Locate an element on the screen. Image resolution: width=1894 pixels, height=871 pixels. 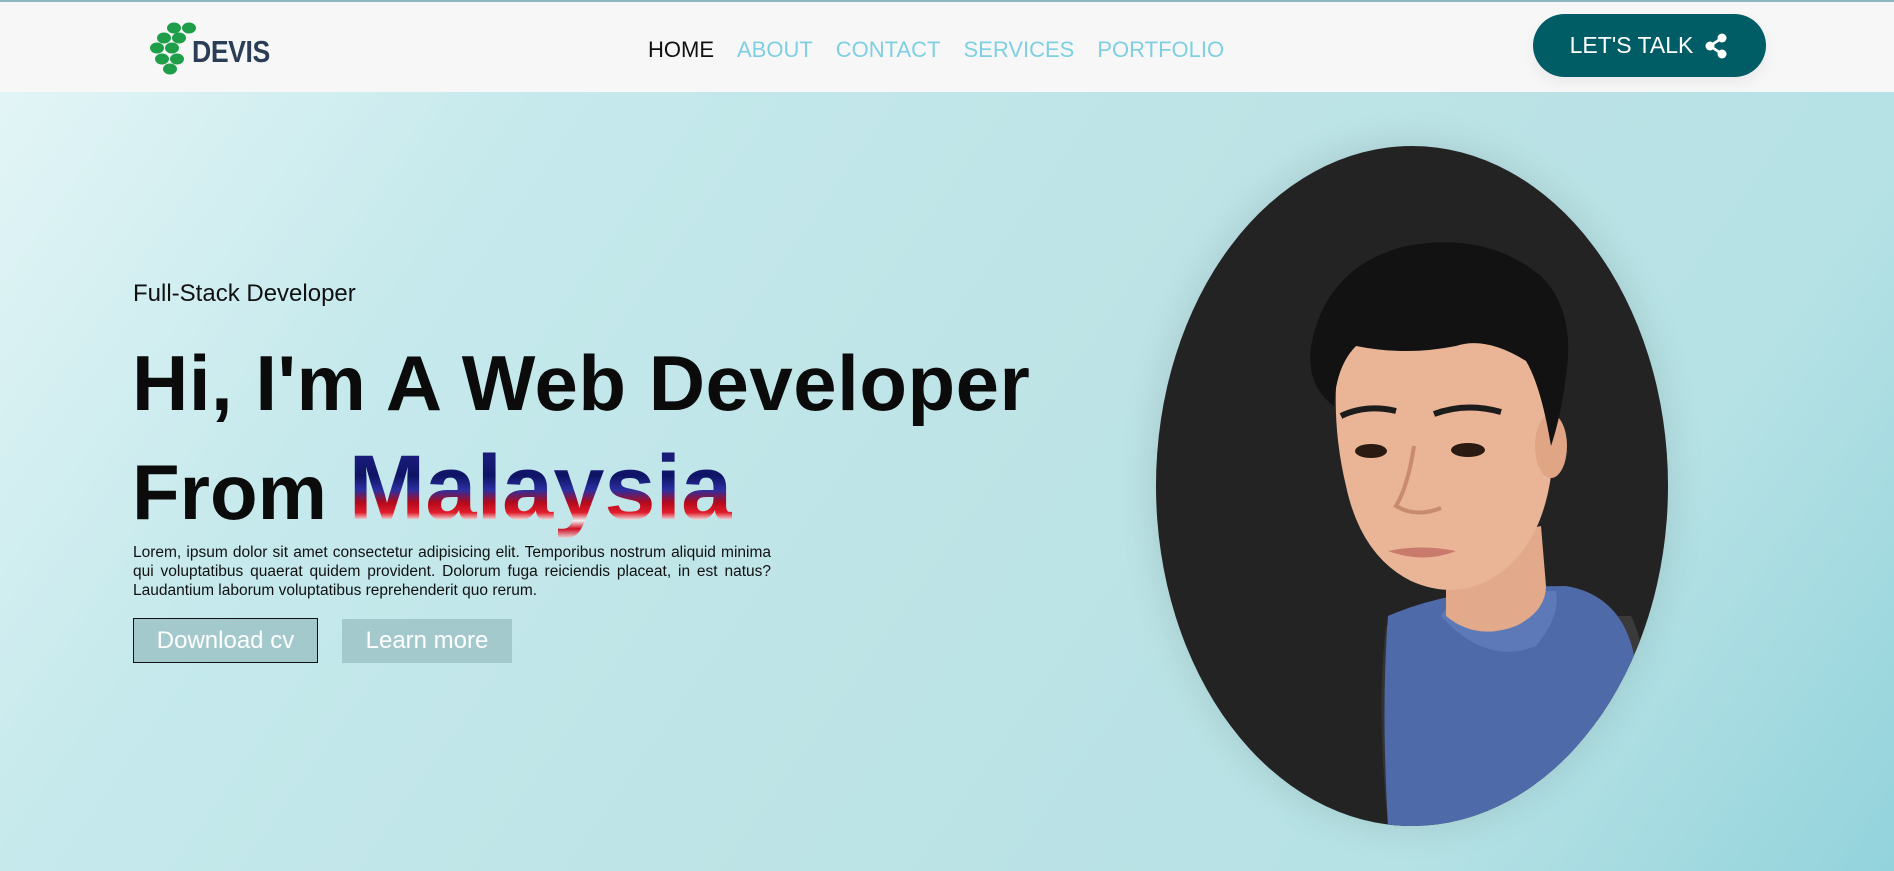
nav-services: SERVICES is located at coordinates (1019, 50).